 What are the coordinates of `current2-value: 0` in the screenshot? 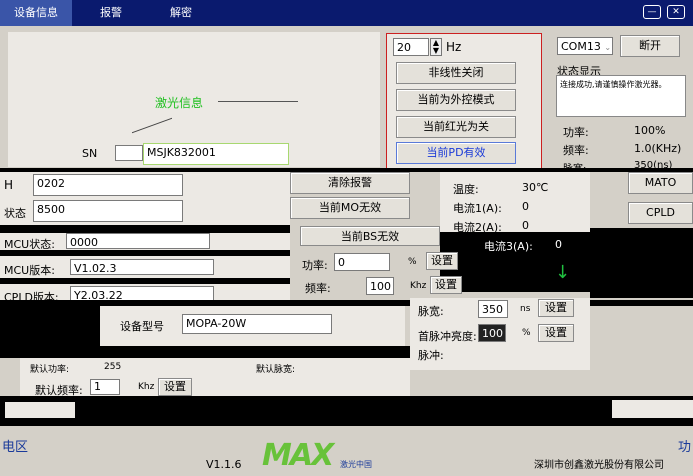 It's located at (525, 225).